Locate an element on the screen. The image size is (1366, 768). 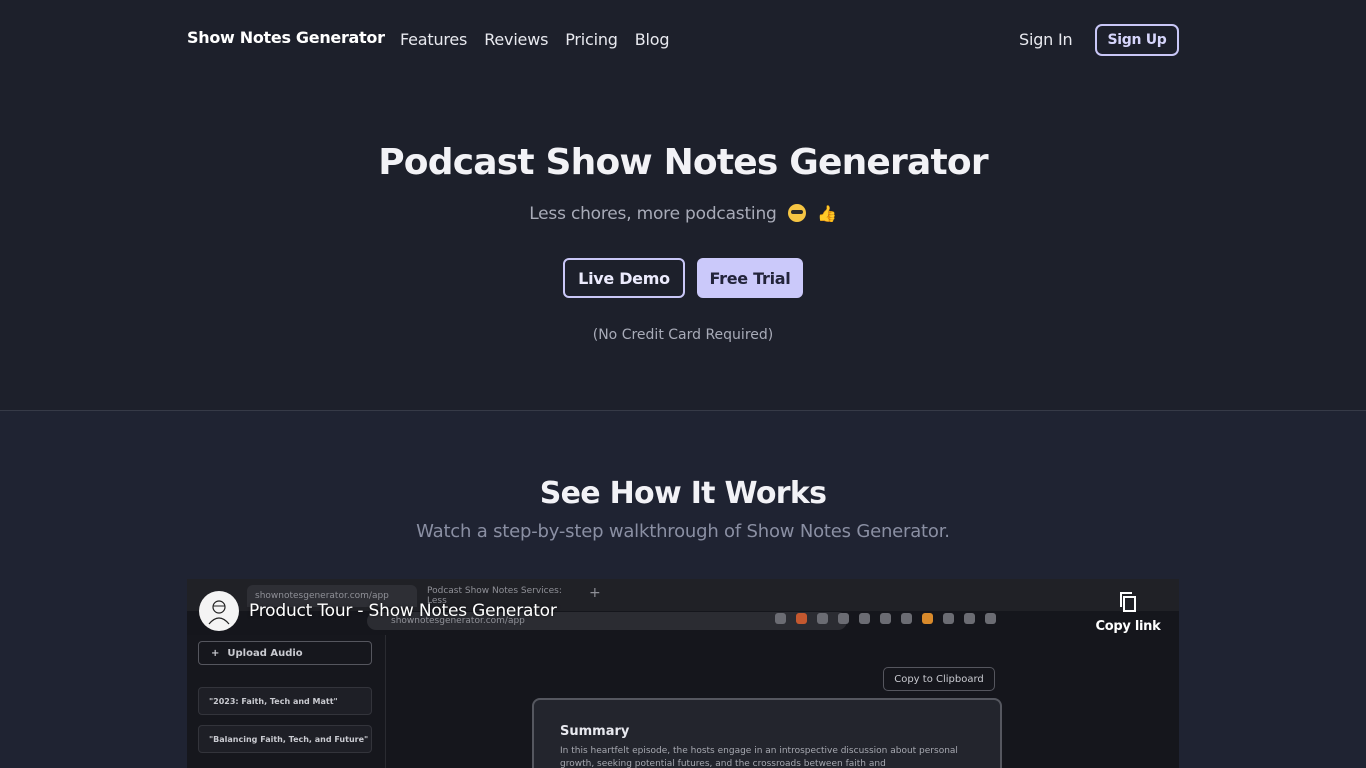
hero-buttons: Live Demo Free Trial is located at coordinates (683, 278).